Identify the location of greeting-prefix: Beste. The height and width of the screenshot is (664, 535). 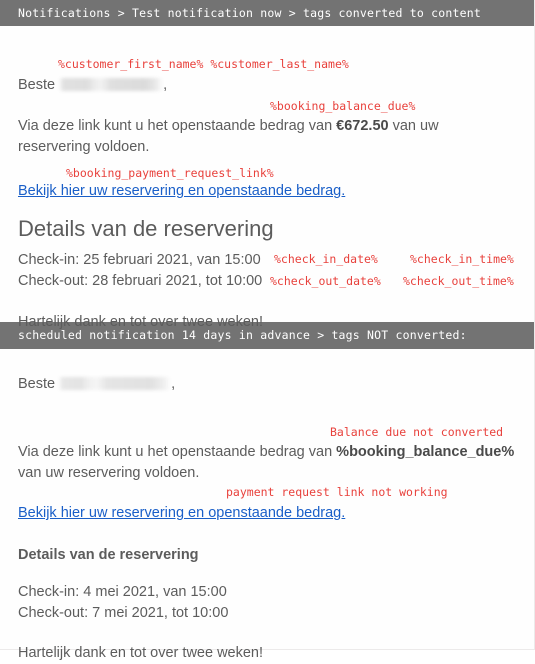
(37, 85).